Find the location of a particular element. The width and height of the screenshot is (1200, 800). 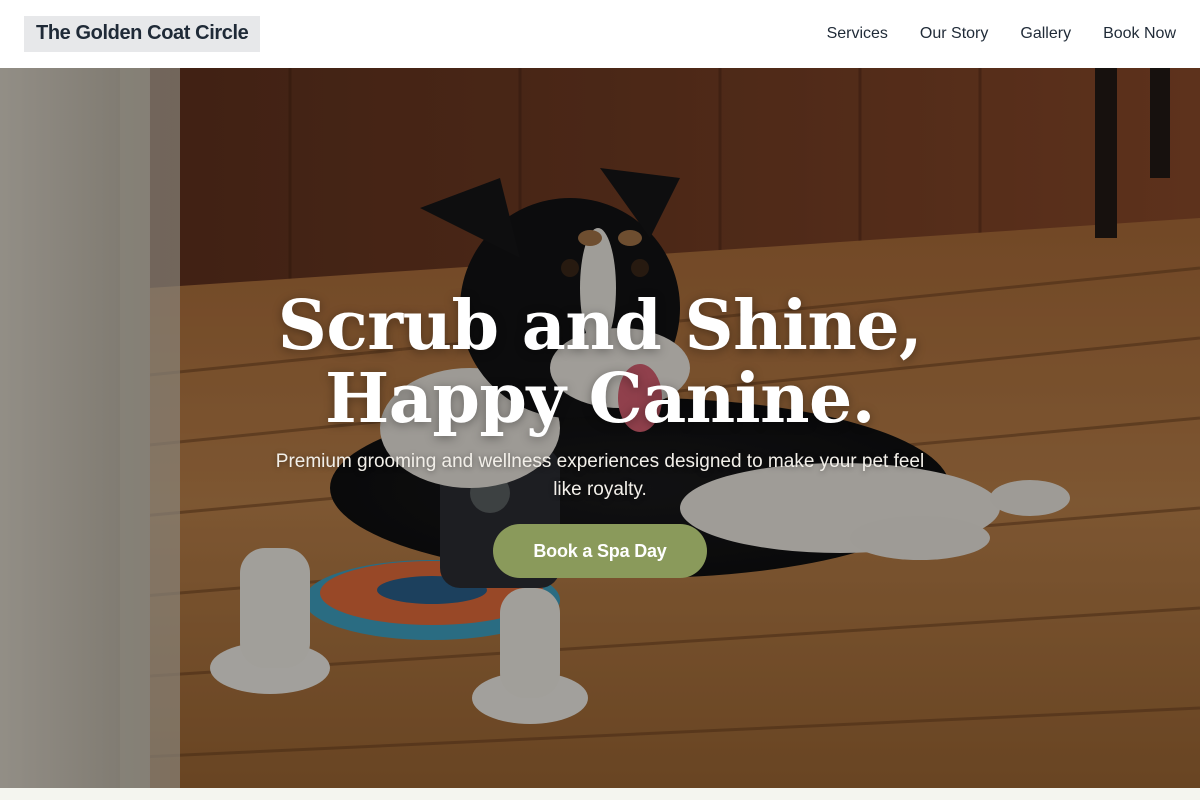

book-spa-day-button: Book a Spa Day is located at coordinates (600, 551).